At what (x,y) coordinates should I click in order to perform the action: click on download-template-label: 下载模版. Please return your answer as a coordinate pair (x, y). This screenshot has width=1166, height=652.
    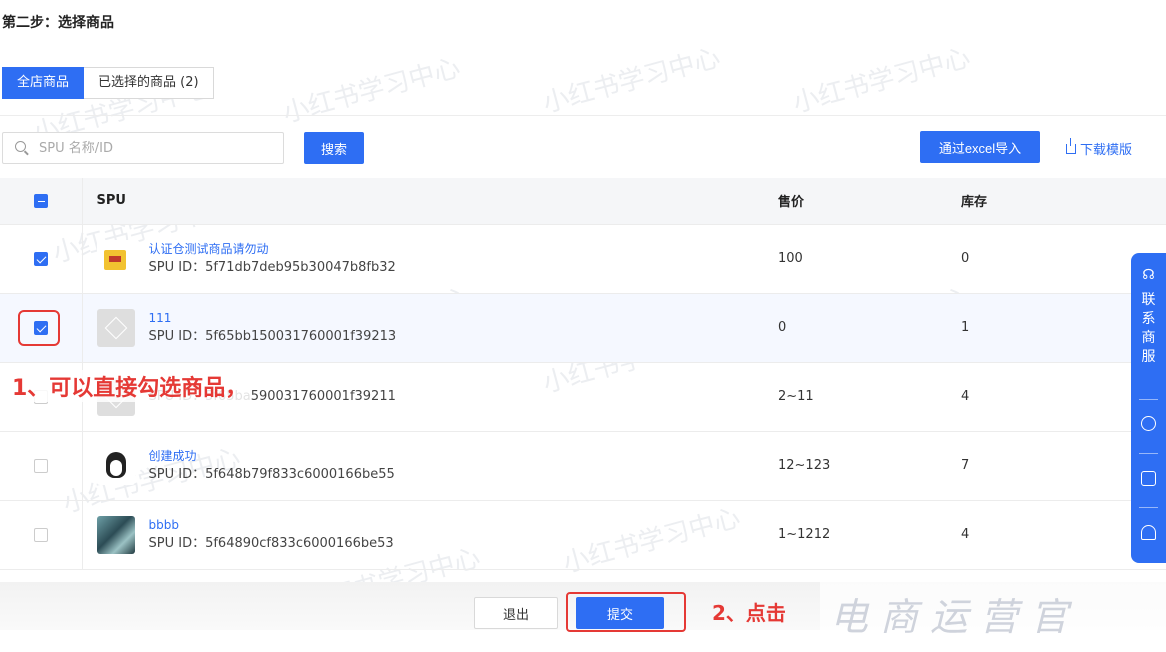
    Looking at the image, I should click on (1106, 150).